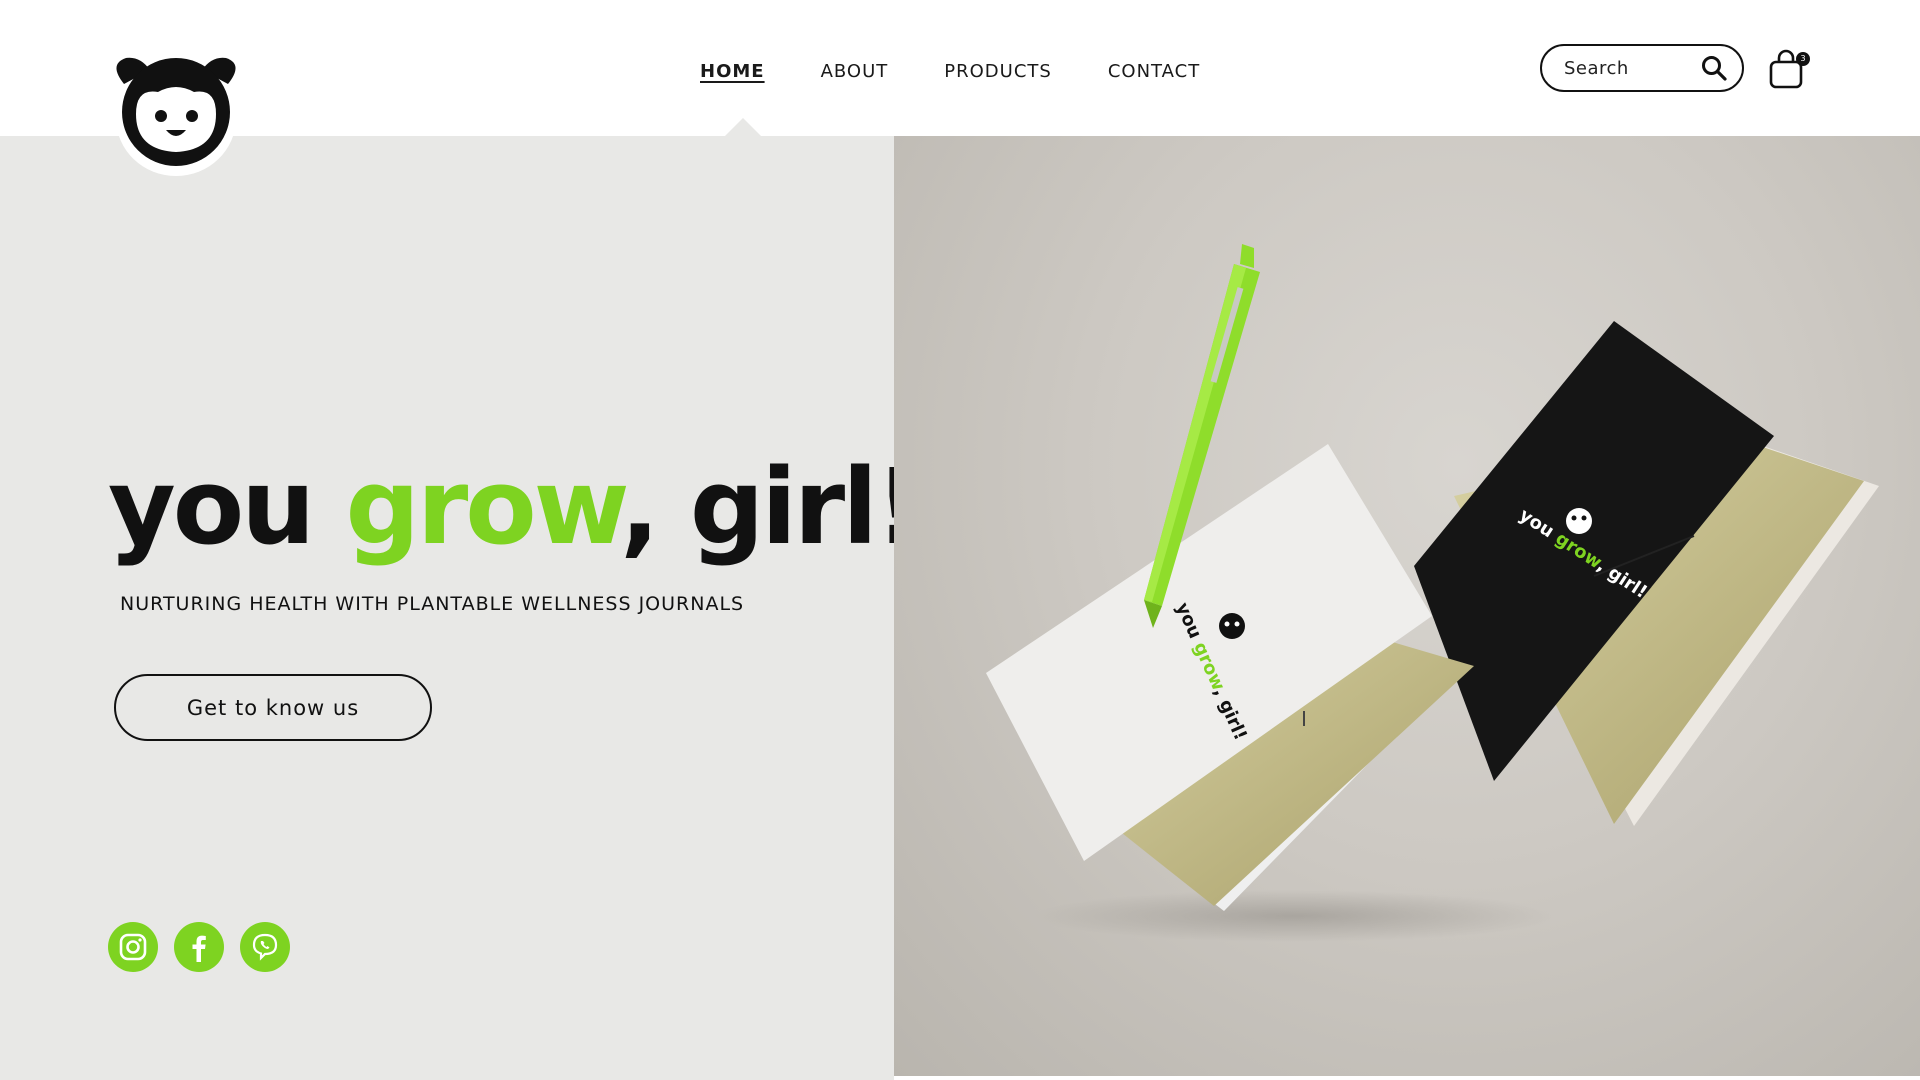 The image size is (1920, 1080). Describe the element at coordinates (1230, 677) in the screenshot. I see `white-journal: you grow, girl!` at that location.